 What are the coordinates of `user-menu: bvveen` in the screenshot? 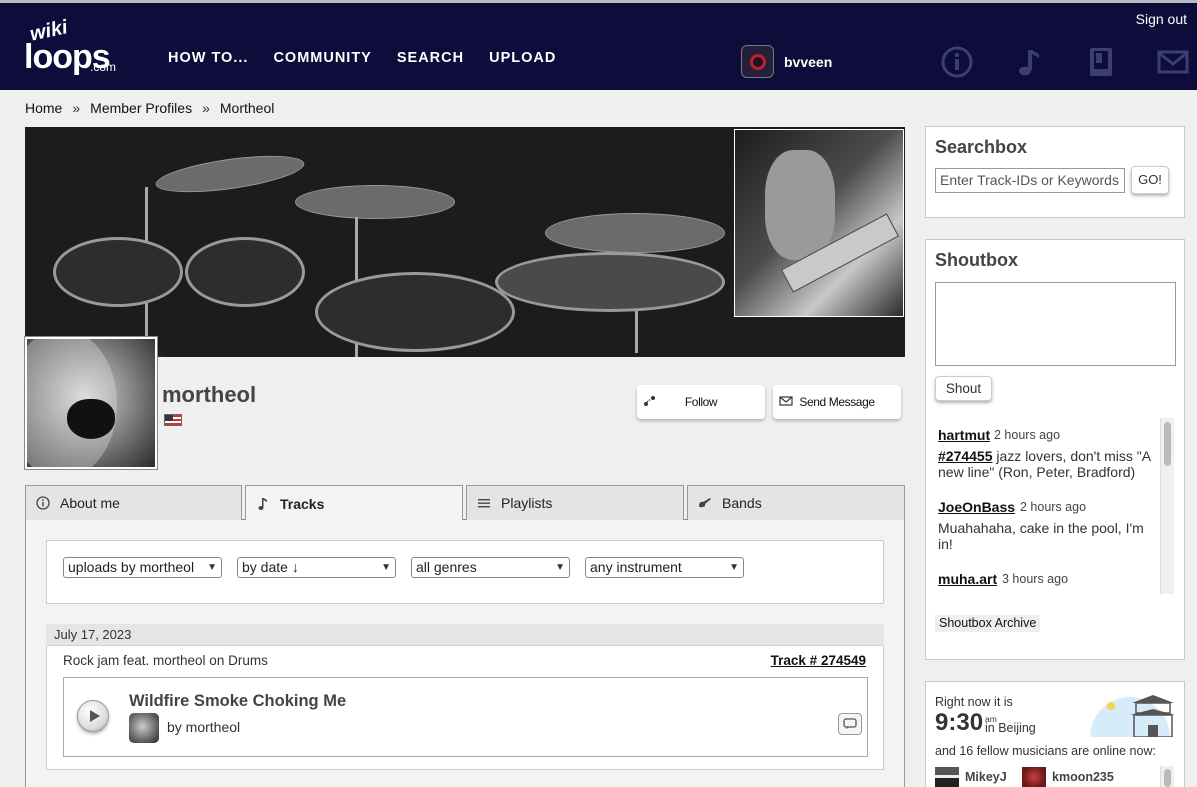 It's located at (786, 61).